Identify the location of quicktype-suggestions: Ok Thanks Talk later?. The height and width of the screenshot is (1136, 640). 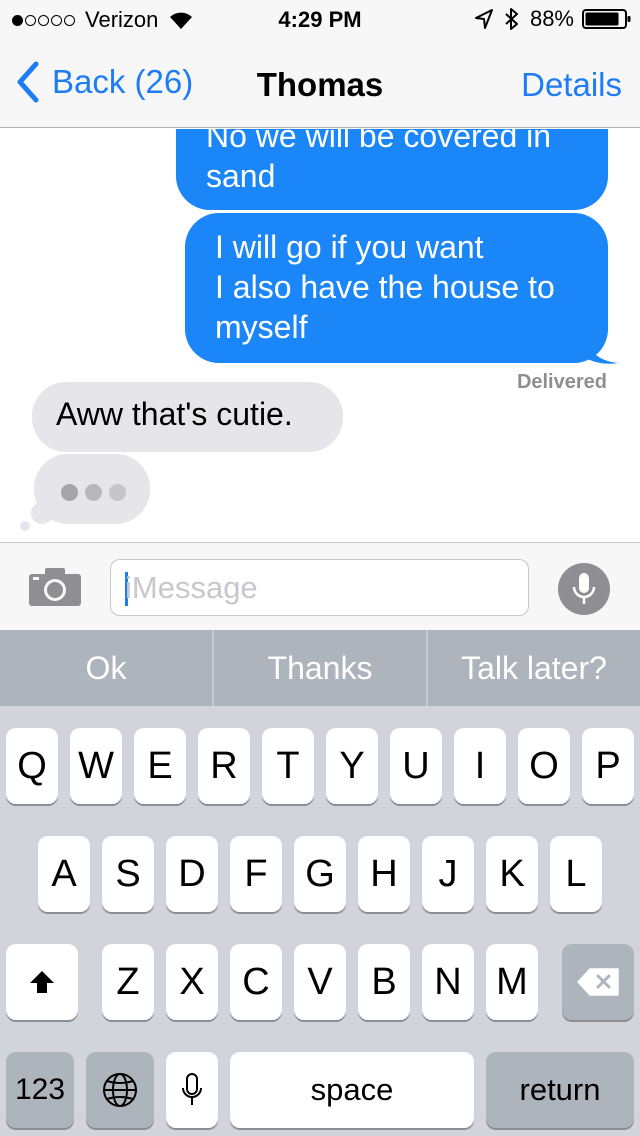
(320, 668).